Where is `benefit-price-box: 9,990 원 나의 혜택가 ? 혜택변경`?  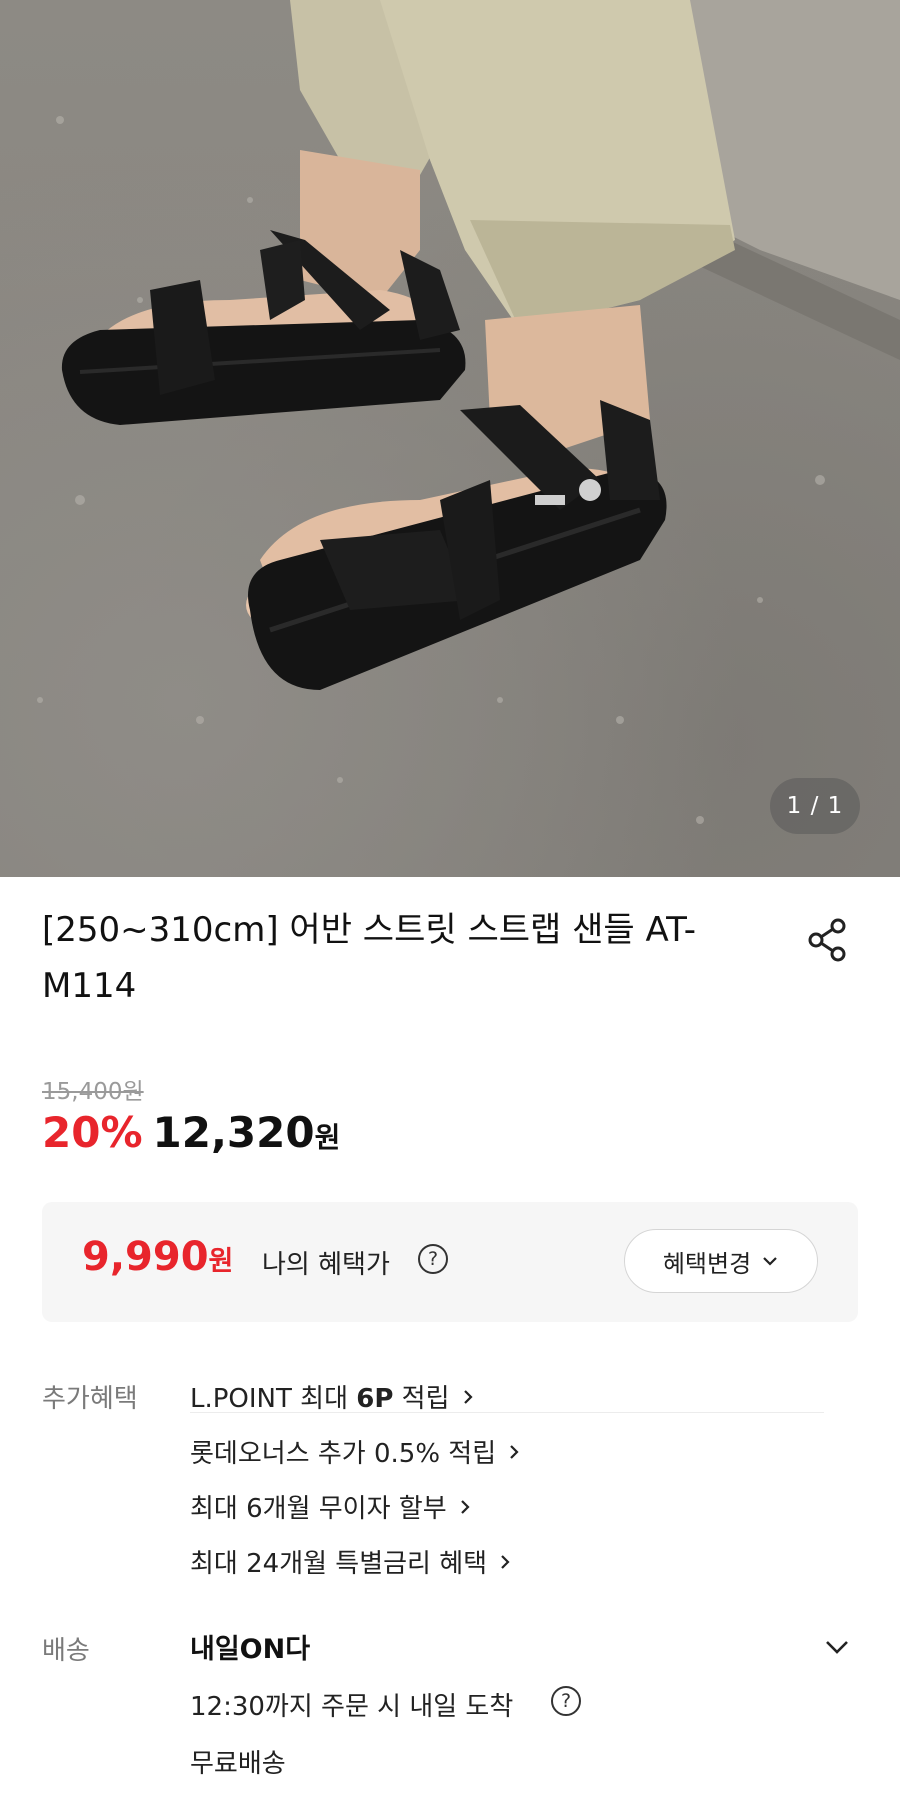
benefit-price-box: 9,990 원 나의 혜택가 ? 혜택변경 is located at coordinates (450, 1262).